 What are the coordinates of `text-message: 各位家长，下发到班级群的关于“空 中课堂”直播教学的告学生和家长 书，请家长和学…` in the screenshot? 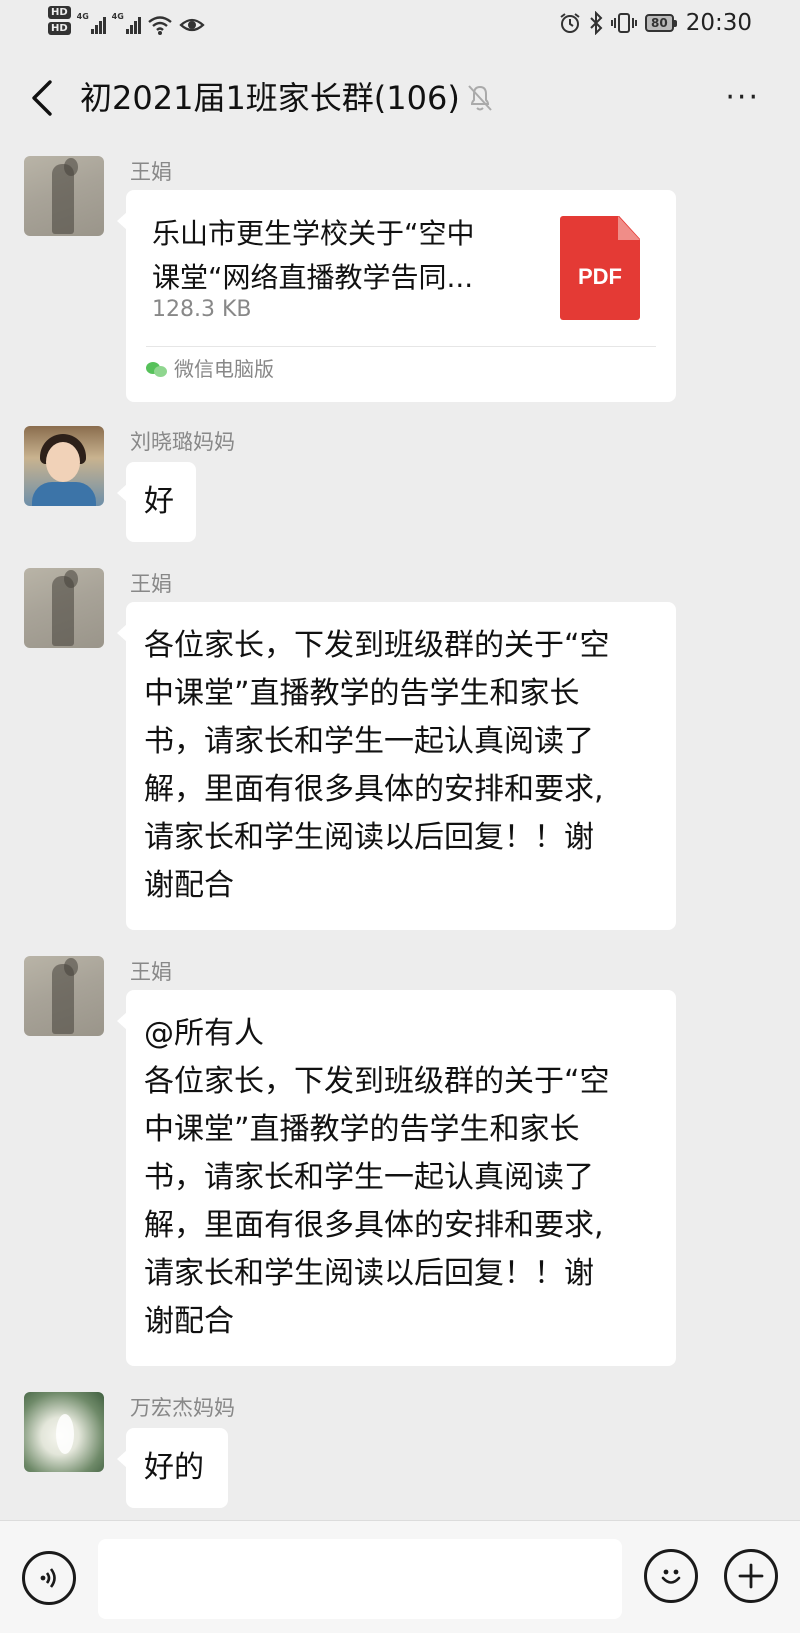 It's located at (396, 766).